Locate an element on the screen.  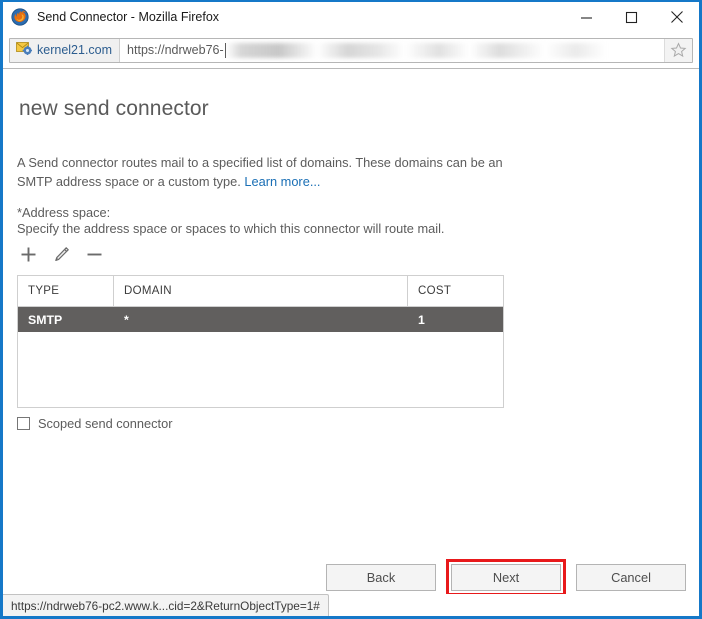
close-icon is located at coordinates (676, 17).